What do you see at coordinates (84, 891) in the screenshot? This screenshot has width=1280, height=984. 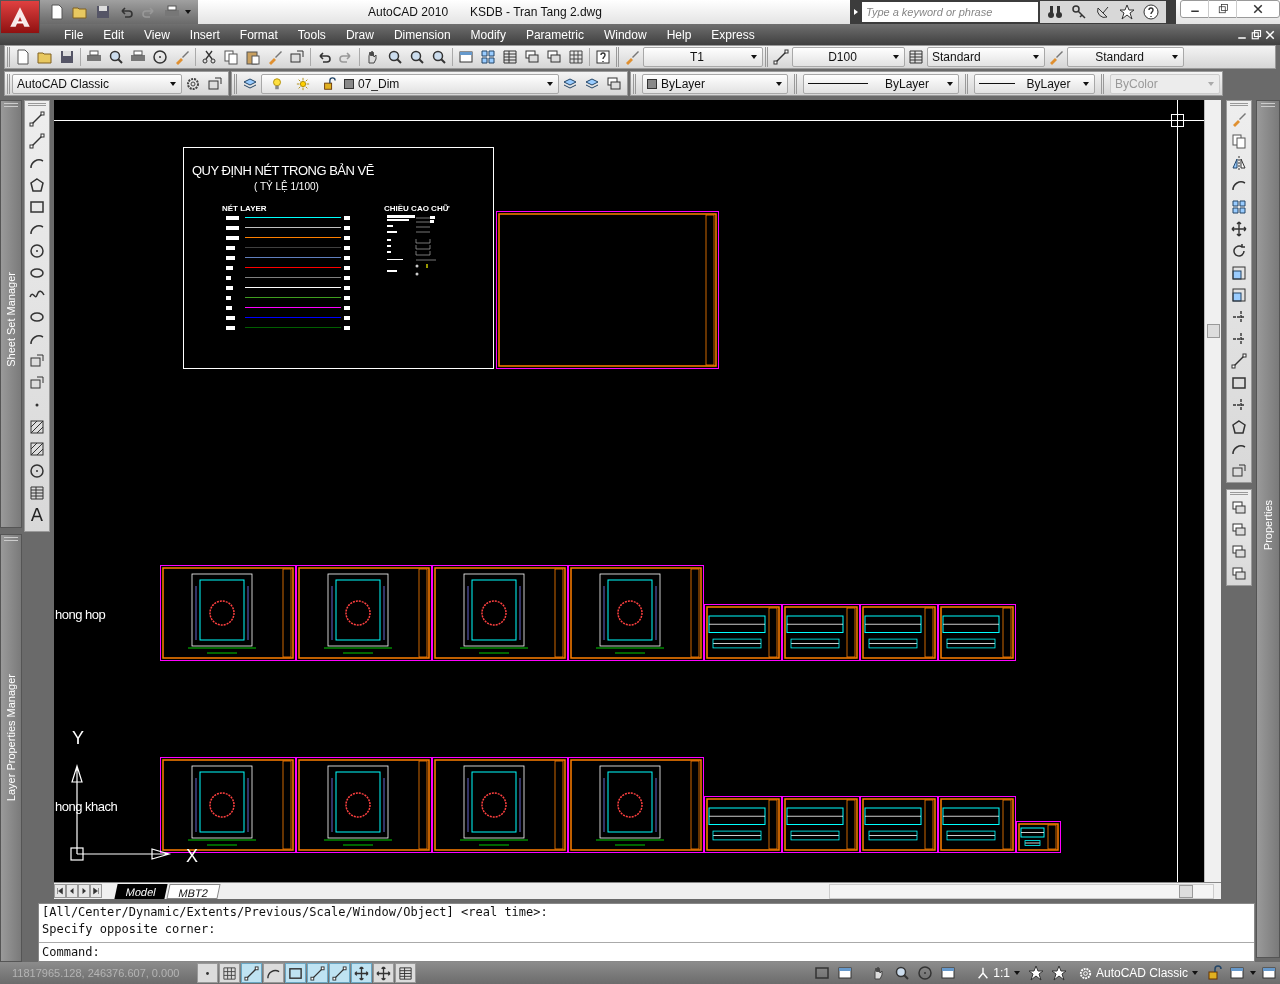 I see `next-tab-icon` at bounding box center [84, 891].